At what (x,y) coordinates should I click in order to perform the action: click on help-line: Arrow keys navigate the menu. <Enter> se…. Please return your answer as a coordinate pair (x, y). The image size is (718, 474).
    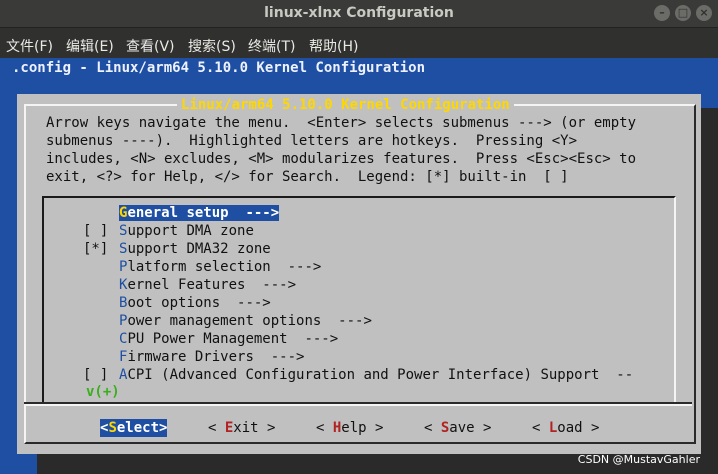
    Looking at the image, I should click on (341, 123).